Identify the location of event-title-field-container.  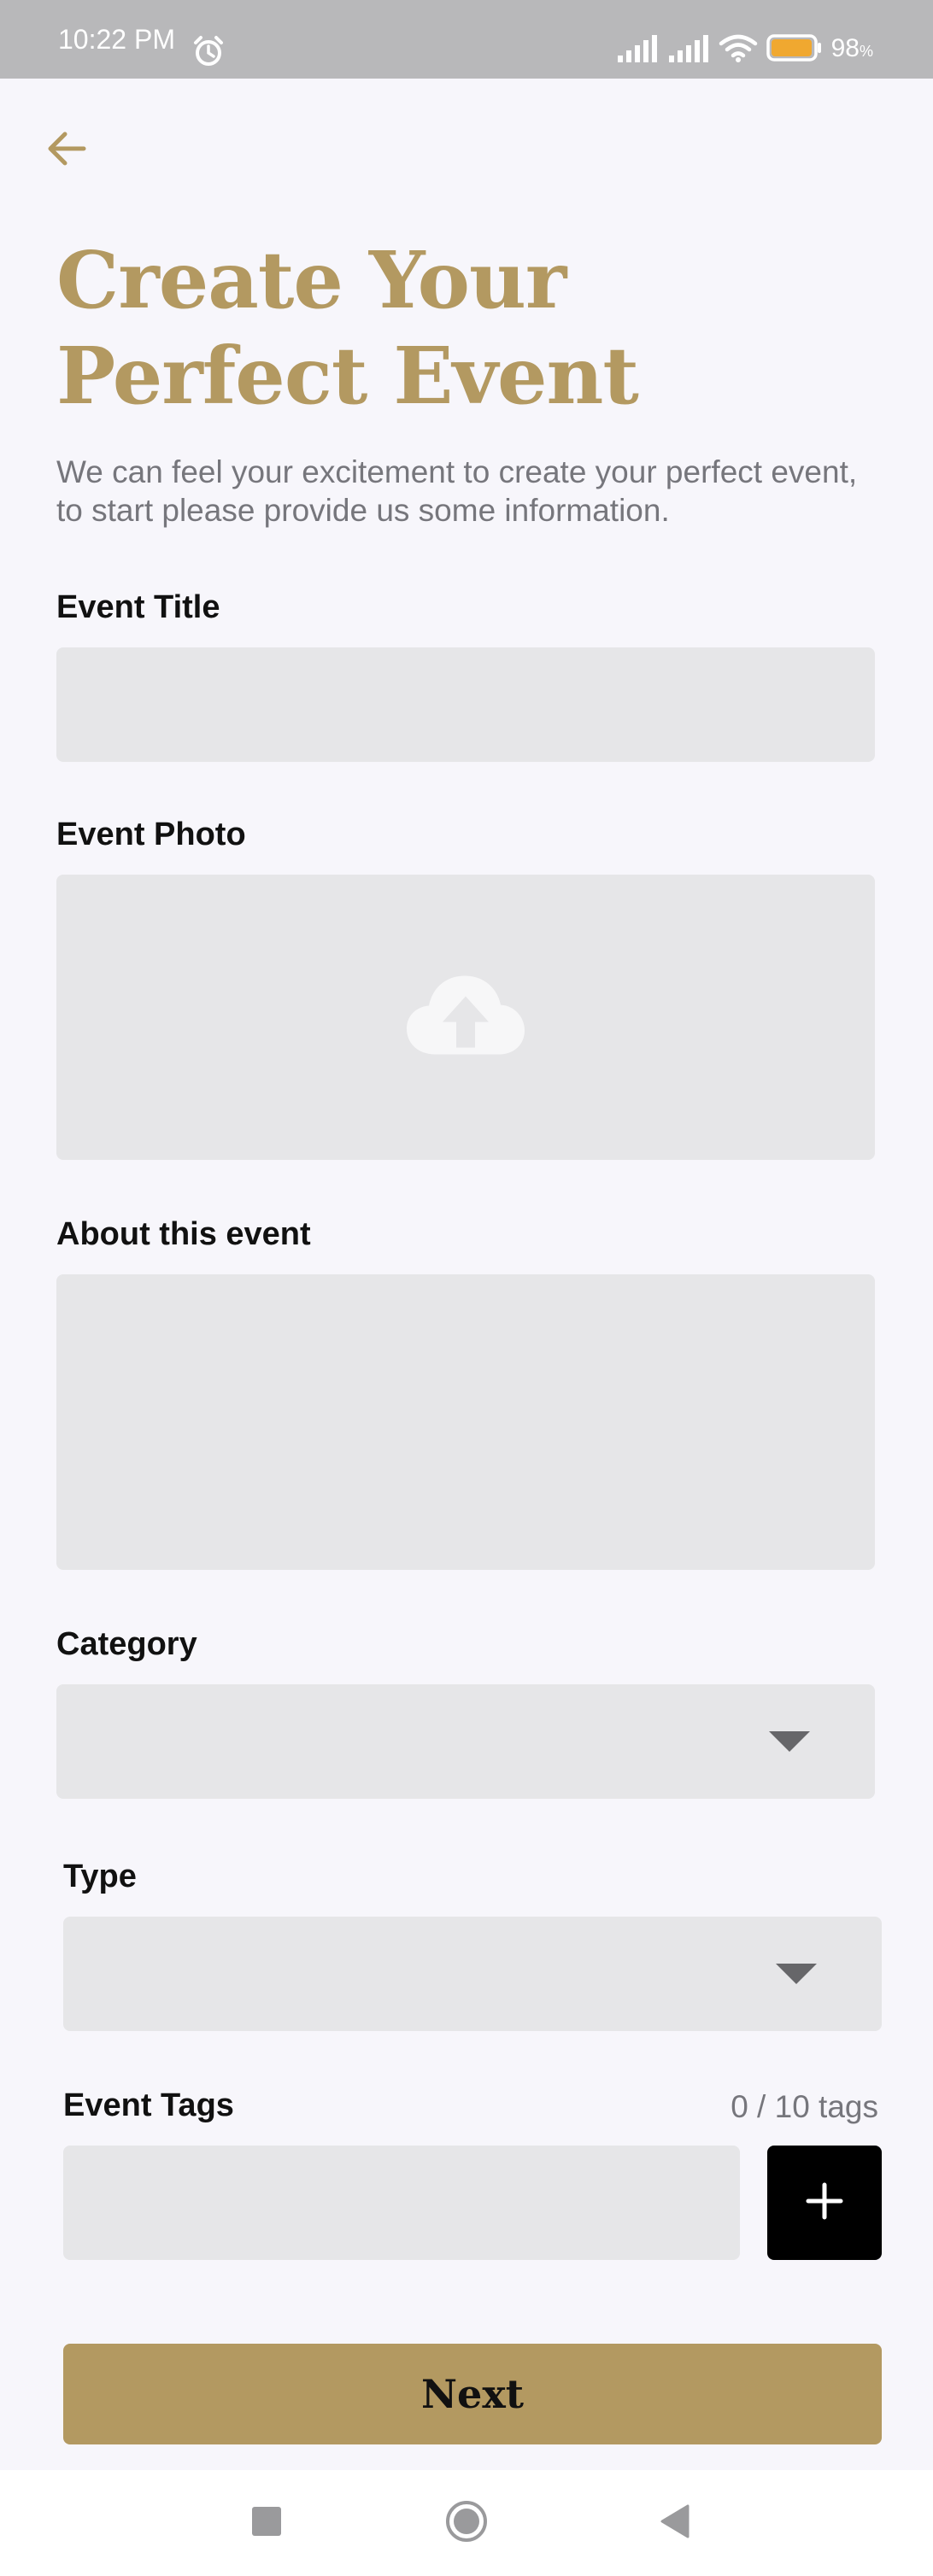
(465, 704).